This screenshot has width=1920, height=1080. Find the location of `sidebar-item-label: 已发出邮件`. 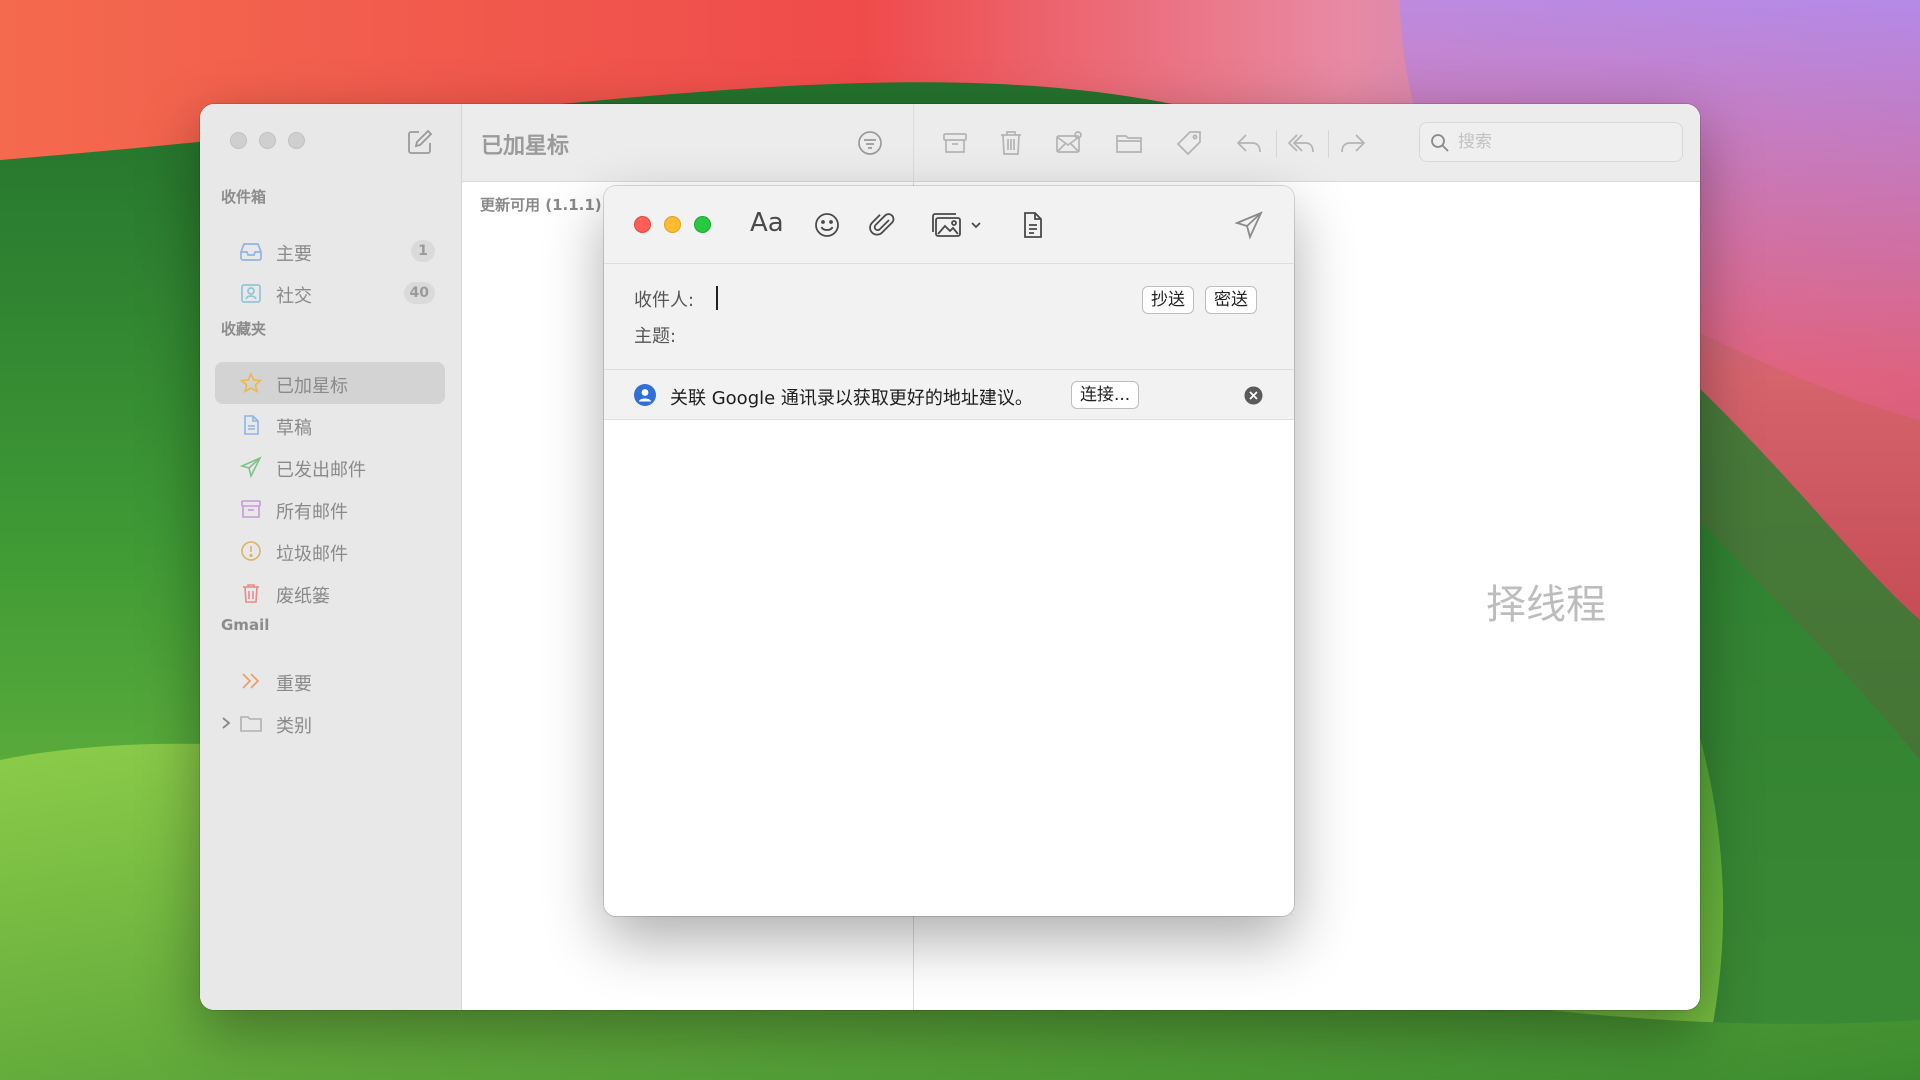

sidebar-item-label: 已发出邮件 is located at coordinates (321, 470).